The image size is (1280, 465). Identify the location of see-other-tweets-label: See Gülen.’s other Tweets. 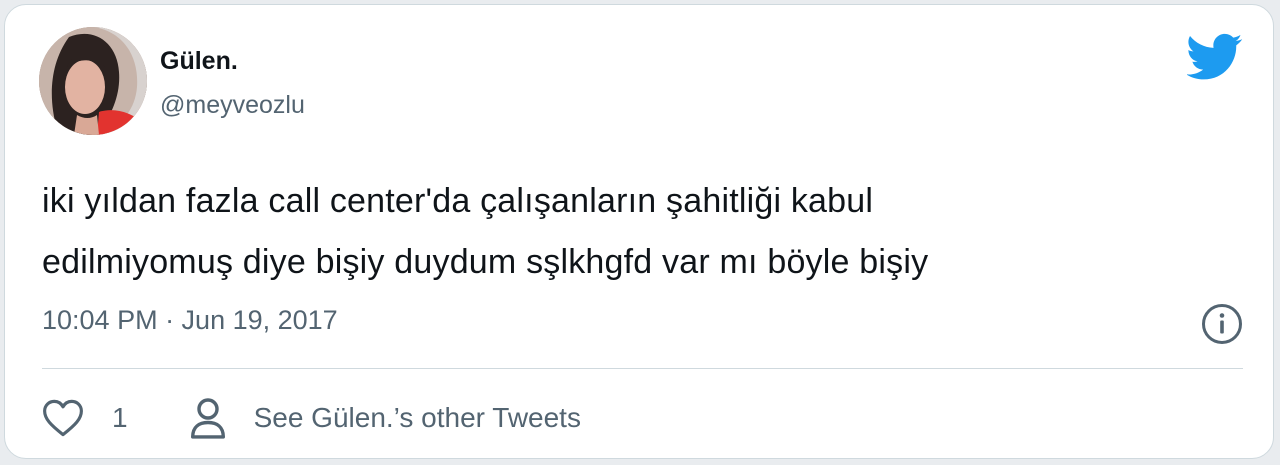
(417, 417).